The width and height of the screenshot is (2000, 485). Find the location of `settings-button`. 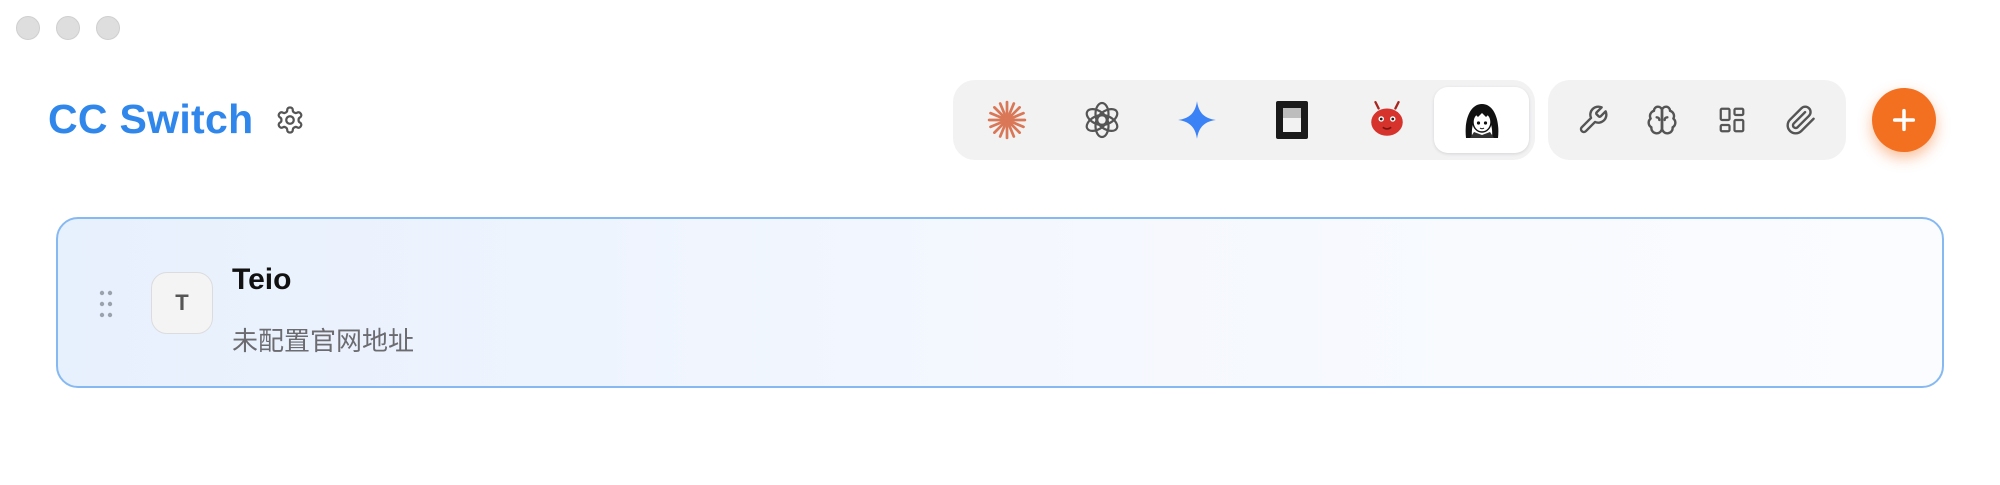

settings-button is located at coordinates (290, 120).